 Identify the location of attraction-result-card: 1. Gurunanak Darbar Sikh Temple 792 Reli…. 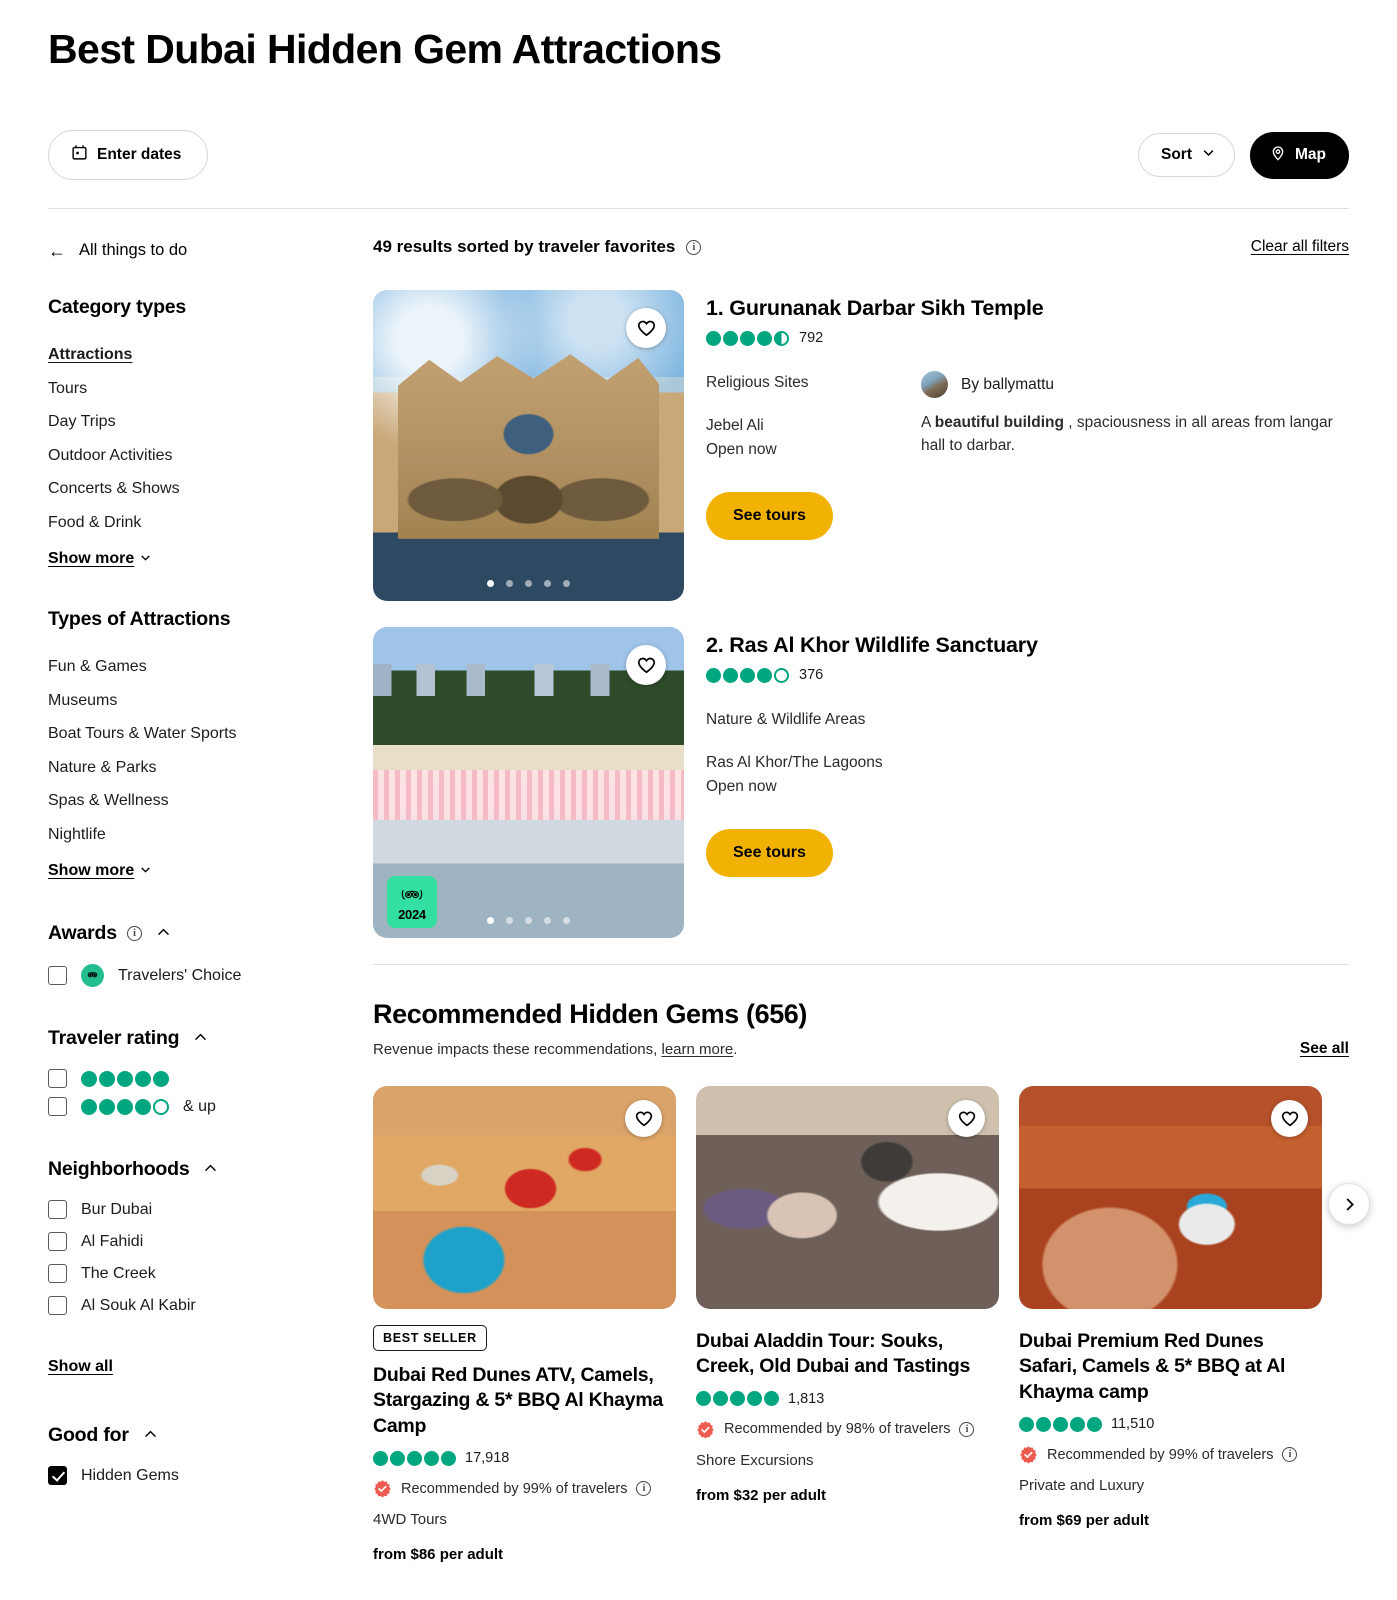
(861, 446).